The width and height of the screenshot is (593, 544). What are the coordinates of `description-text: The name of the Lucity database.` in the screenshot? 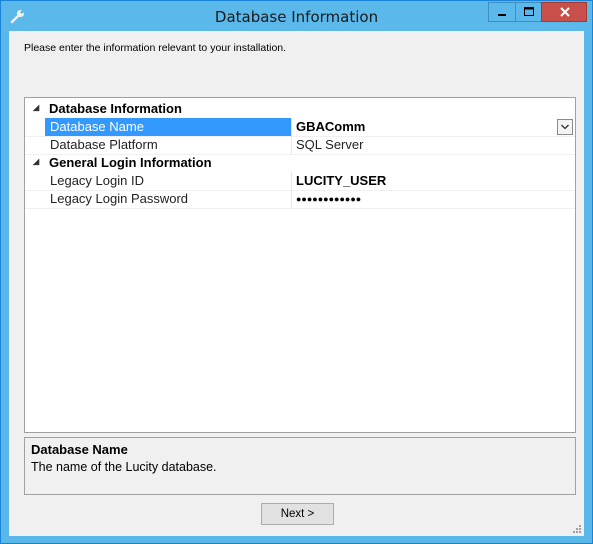 It's located at (124, 467).